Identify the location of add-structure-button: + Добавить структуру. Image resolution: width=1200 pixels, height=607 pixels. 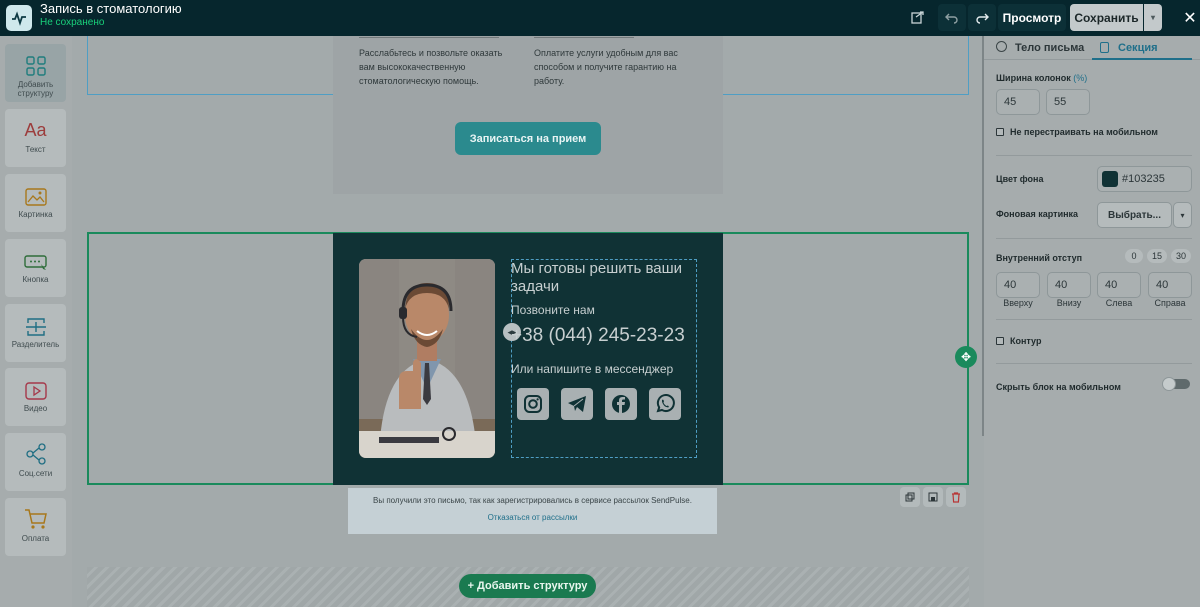
(527, 586).